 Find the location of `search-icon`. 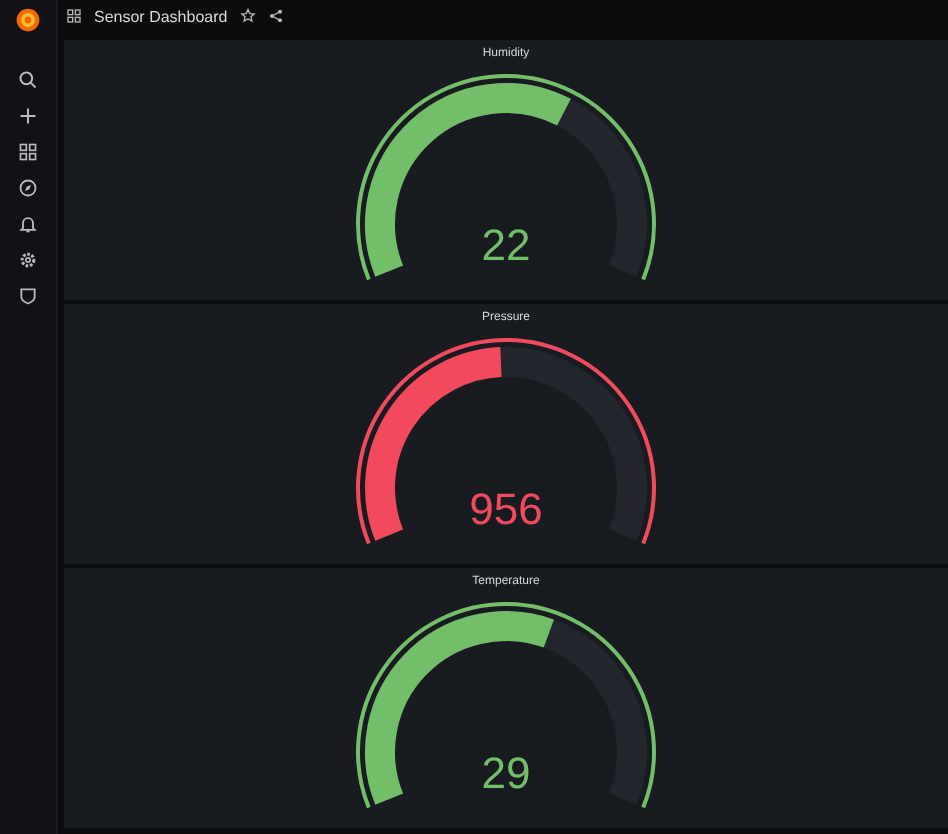

search-icon is located at coordinates (28, 80).